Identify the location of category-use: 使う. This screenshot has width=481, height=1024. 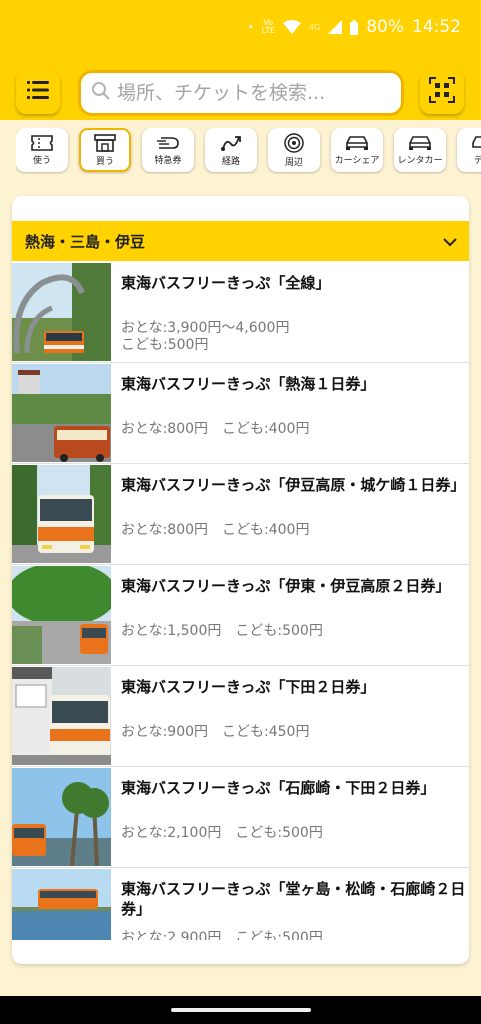
(42, 150).